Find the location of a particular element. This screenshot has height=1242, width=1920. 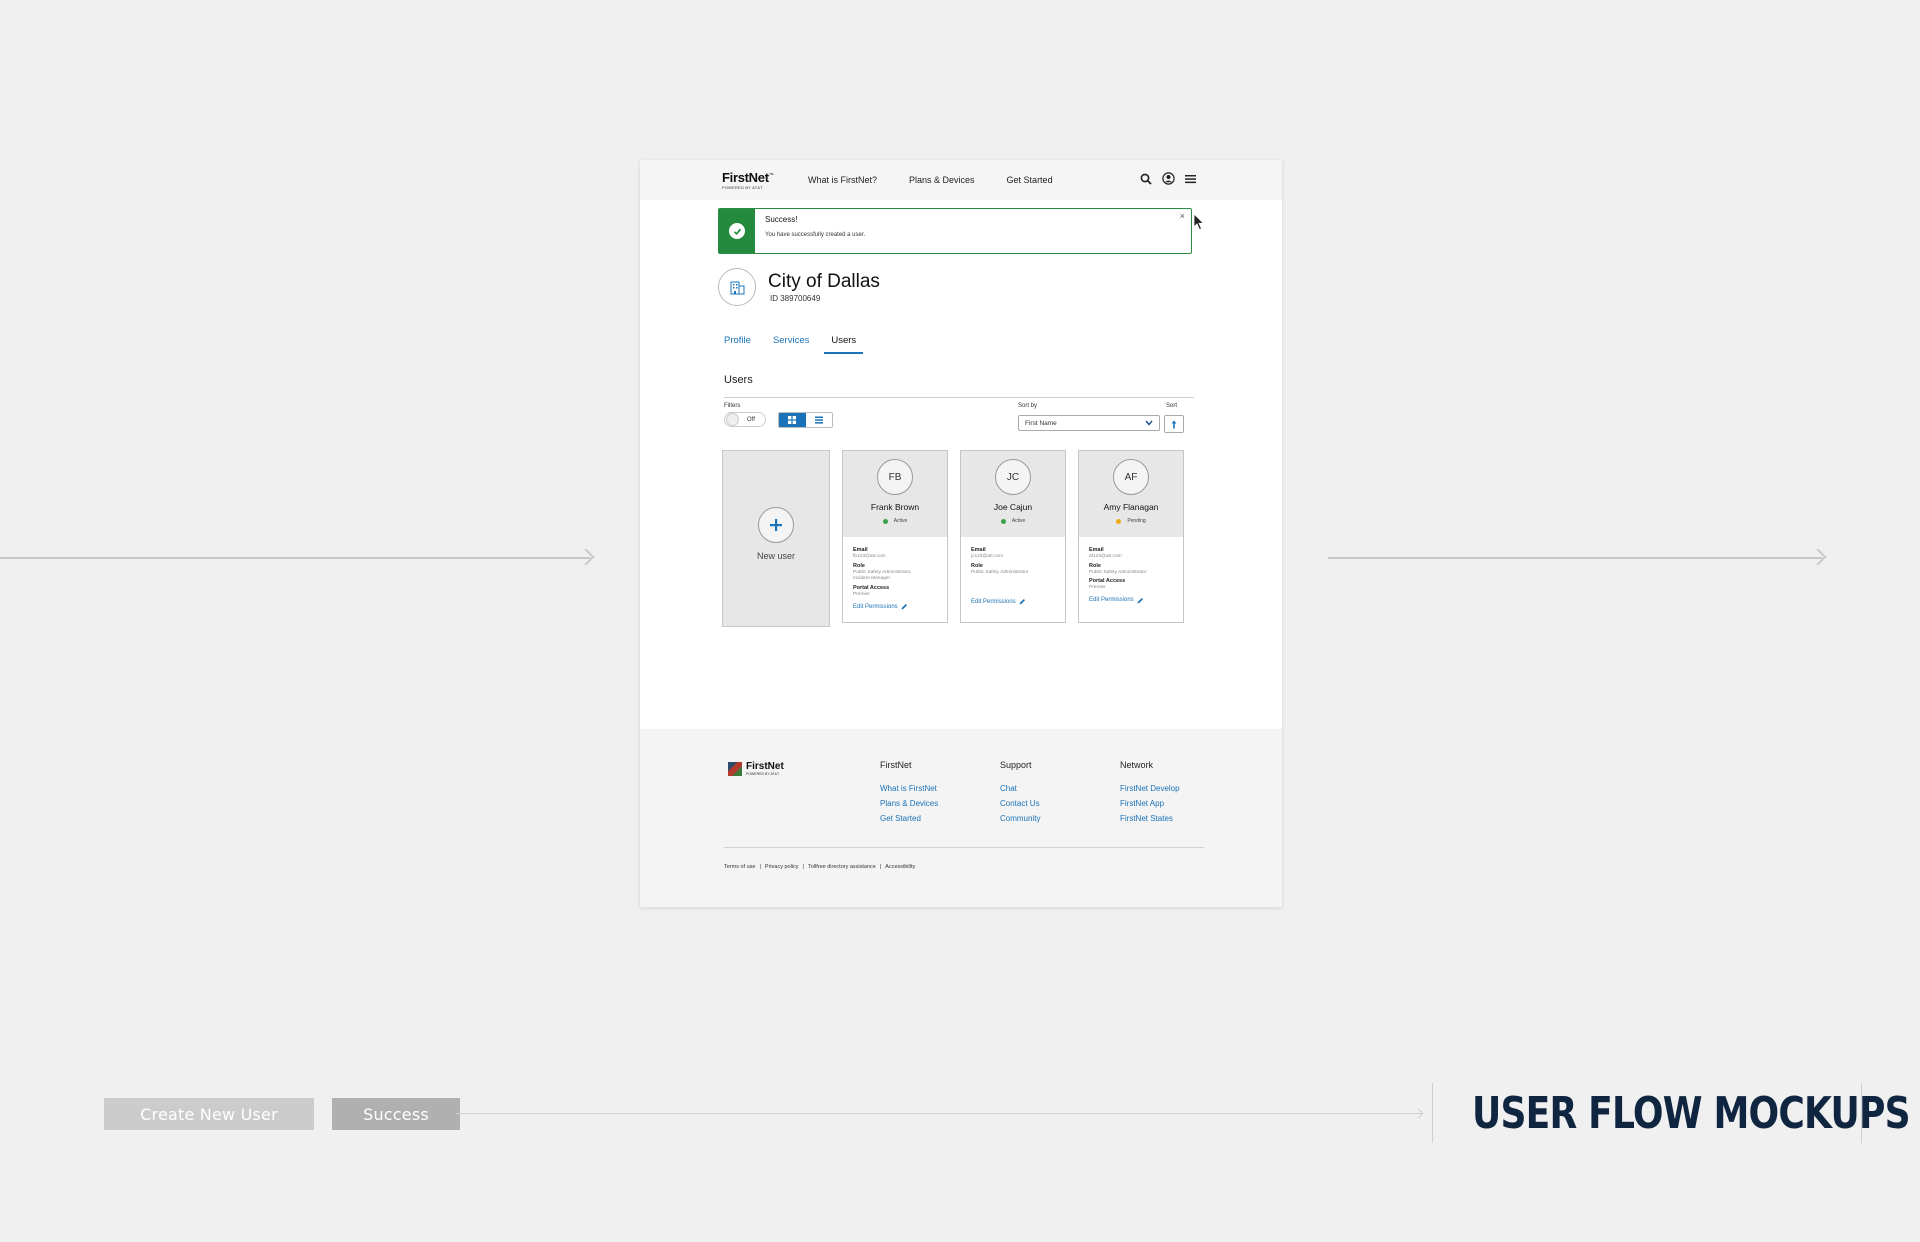

footer-link: Contact Us is located at coordinates (1020, 803).